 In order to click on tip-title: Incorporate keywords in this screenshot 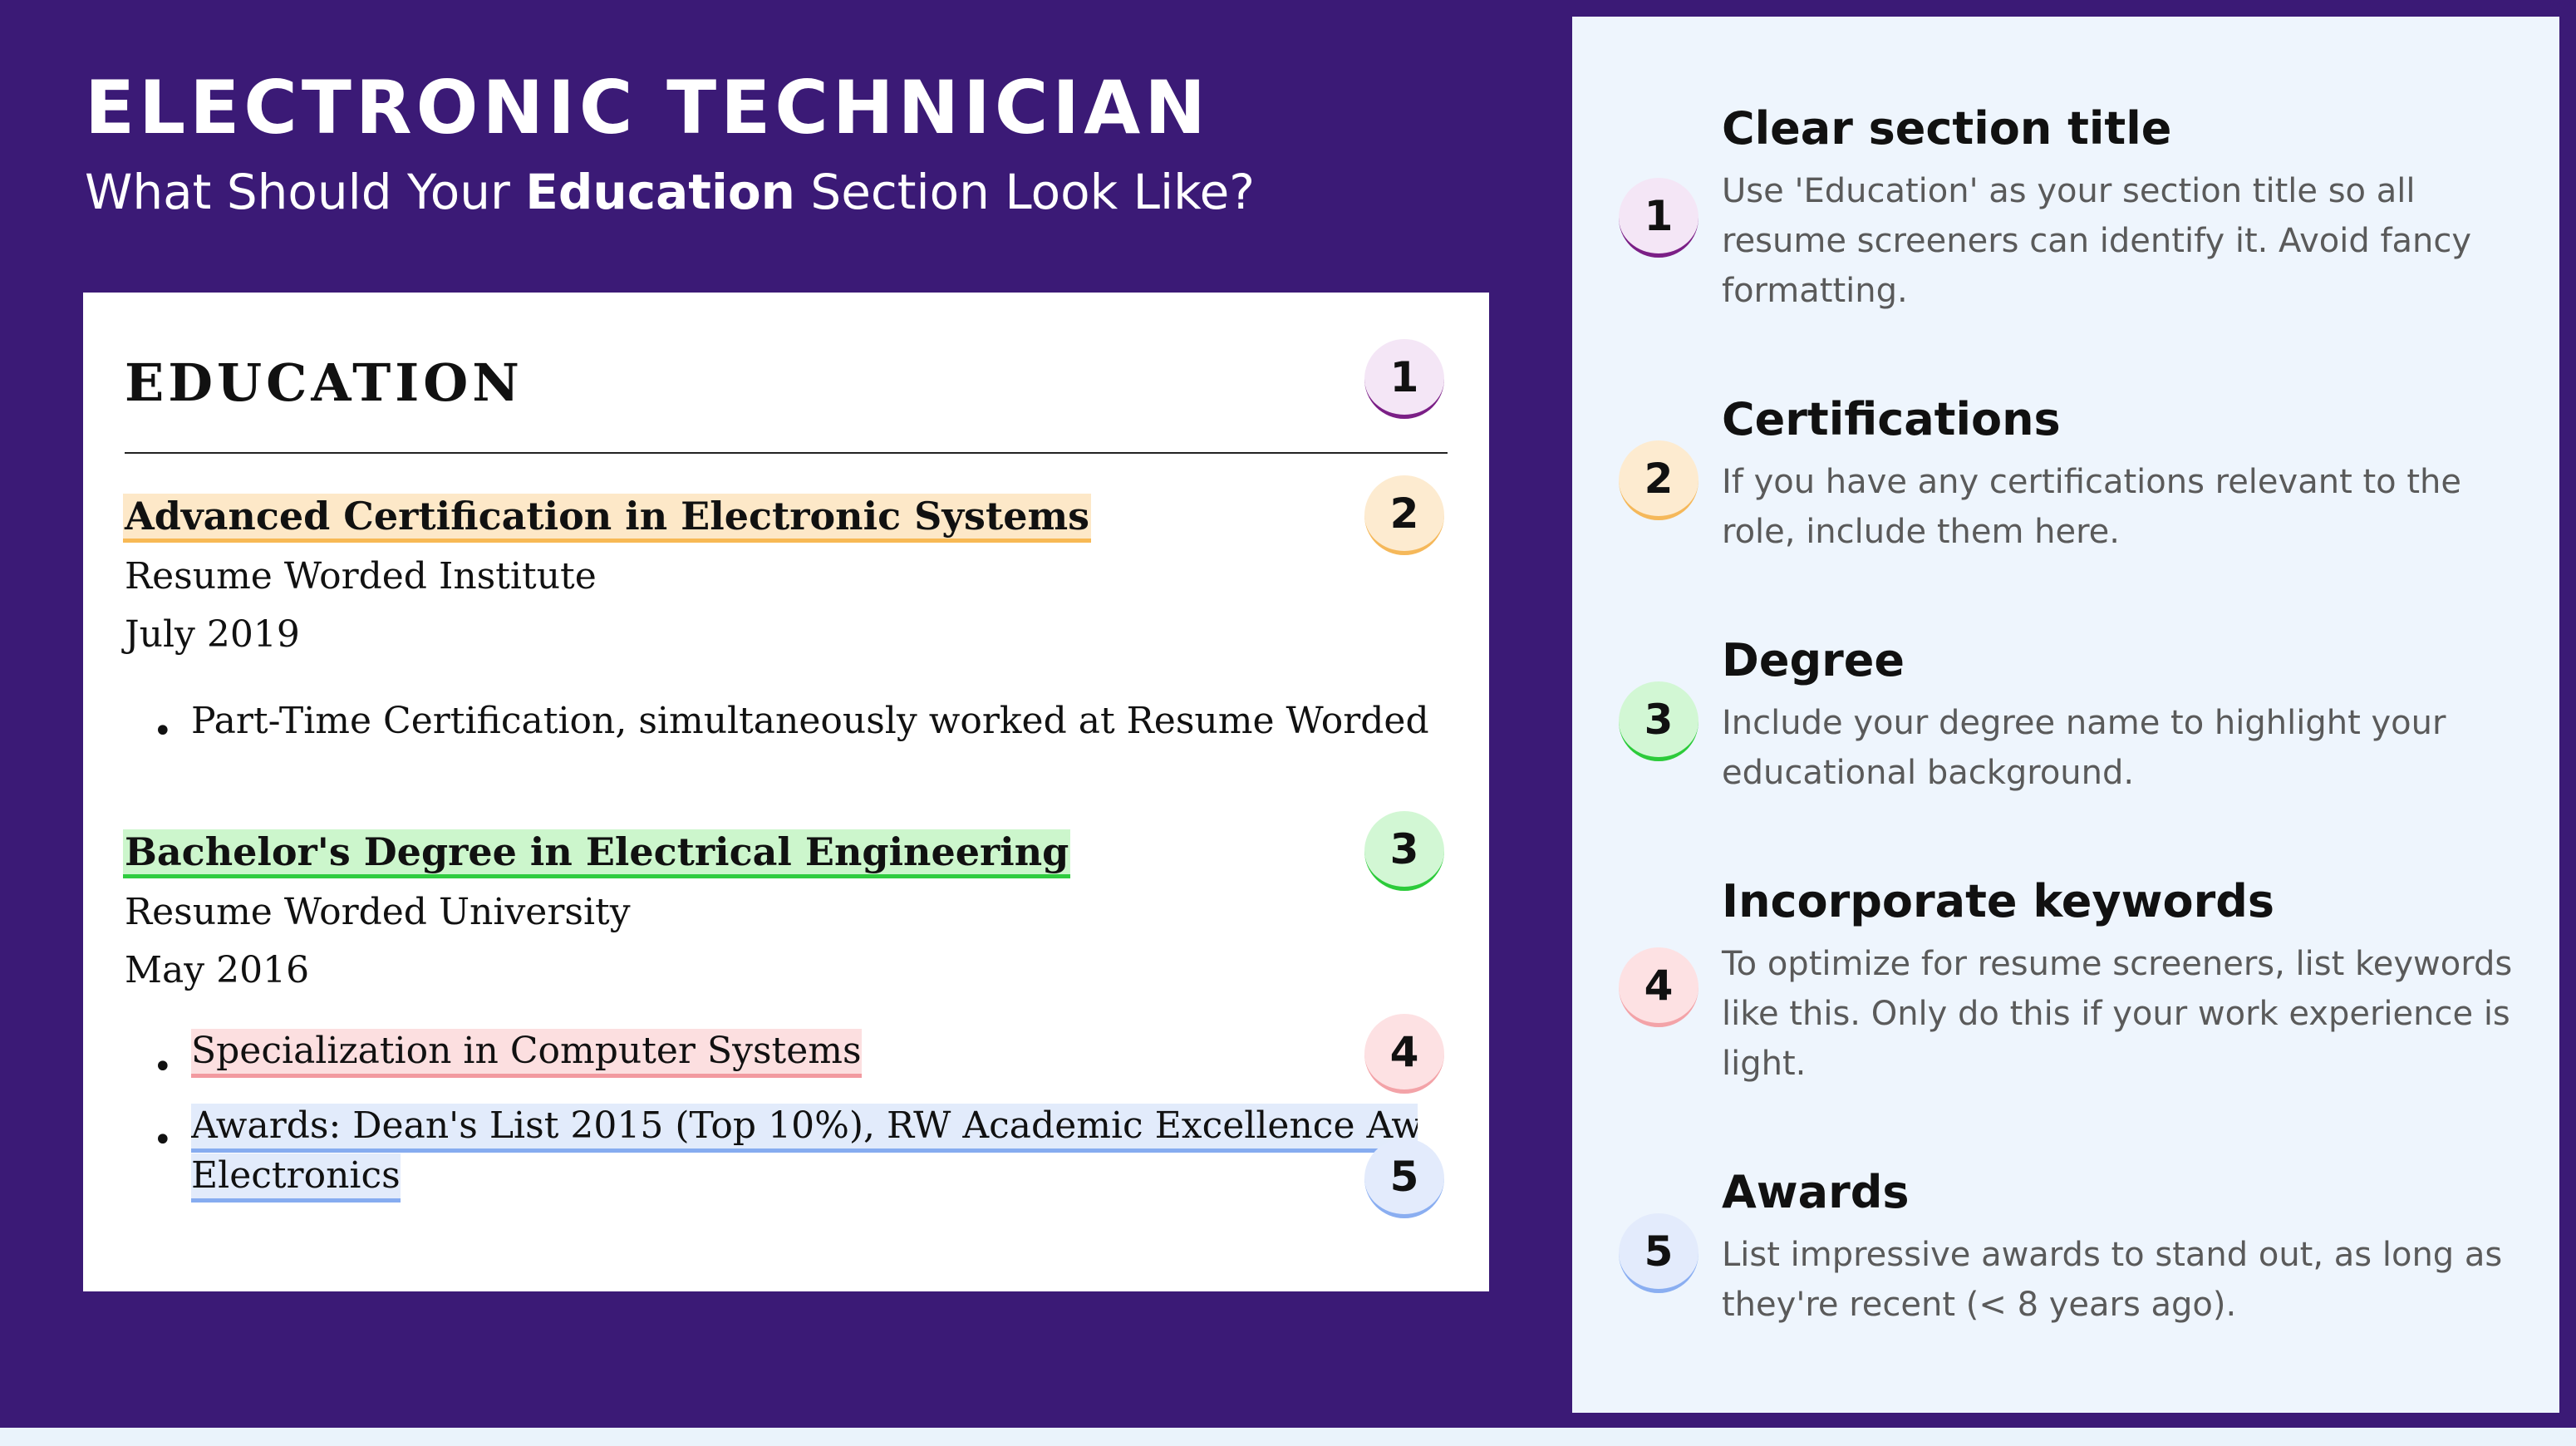, I will do `click(1998, 901)`.